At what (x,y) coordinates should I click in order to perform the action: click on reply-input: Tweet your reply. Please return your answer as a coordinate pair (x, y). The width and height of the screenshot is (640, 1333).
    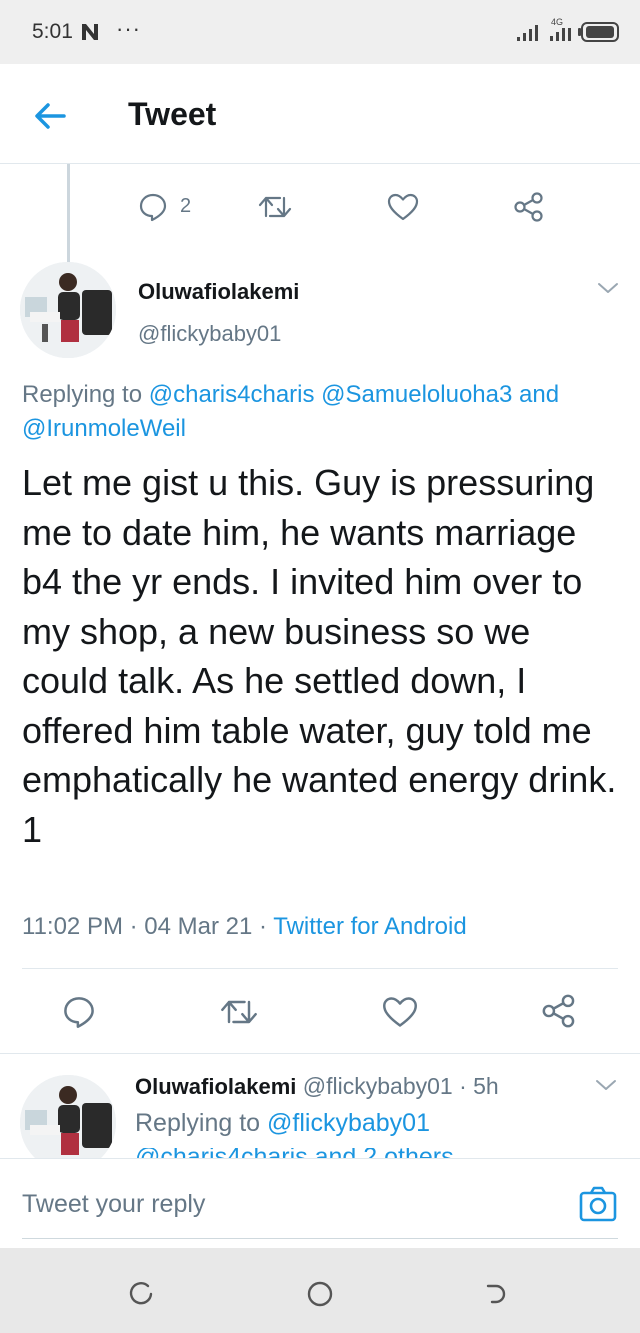
    Looking at the image, I should click on (113, 1204).